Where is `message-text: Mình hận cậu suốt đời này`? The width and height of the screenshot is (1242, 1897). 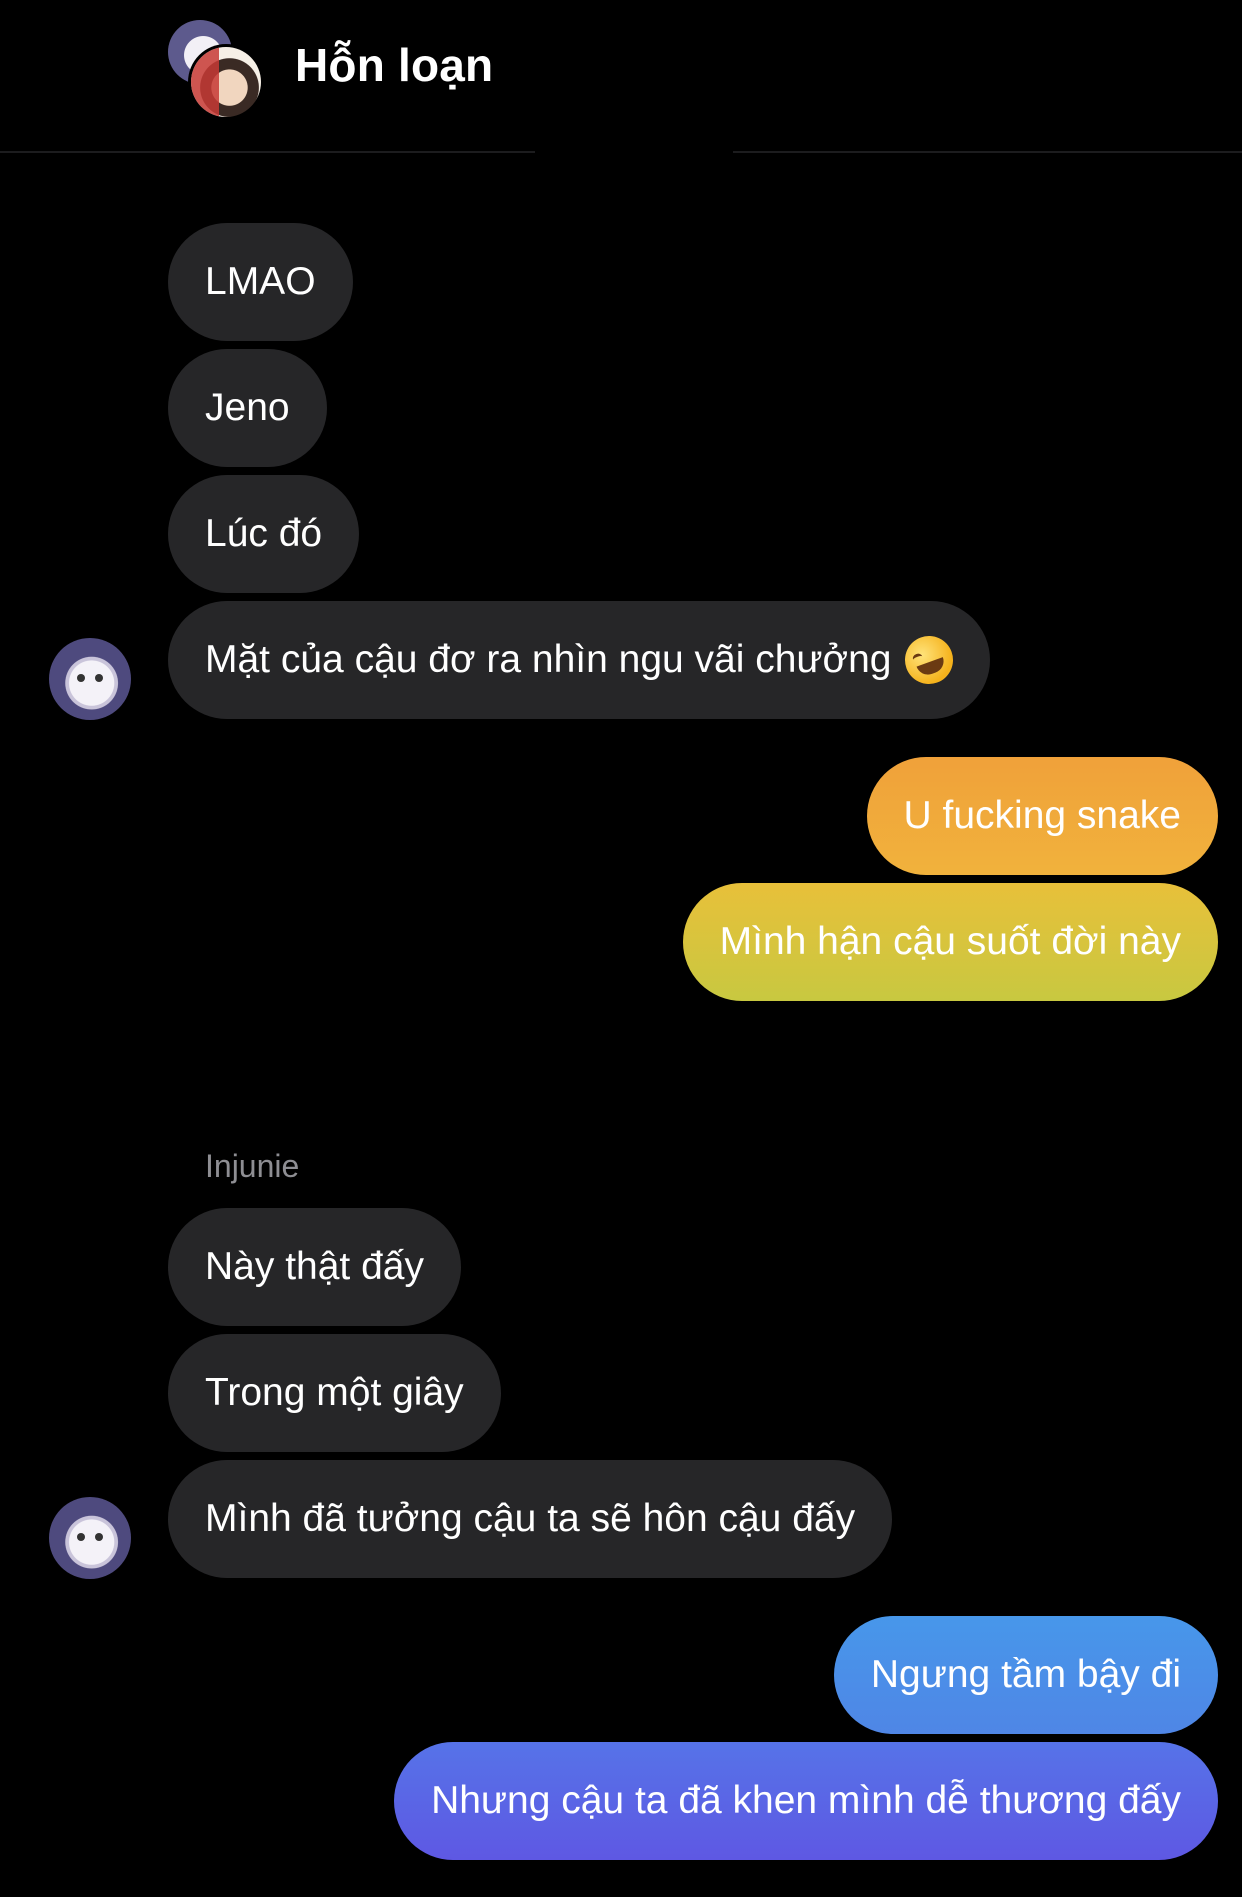
message-text: Mình hận cậu suốt đời này is located at coordinates (950, 941).